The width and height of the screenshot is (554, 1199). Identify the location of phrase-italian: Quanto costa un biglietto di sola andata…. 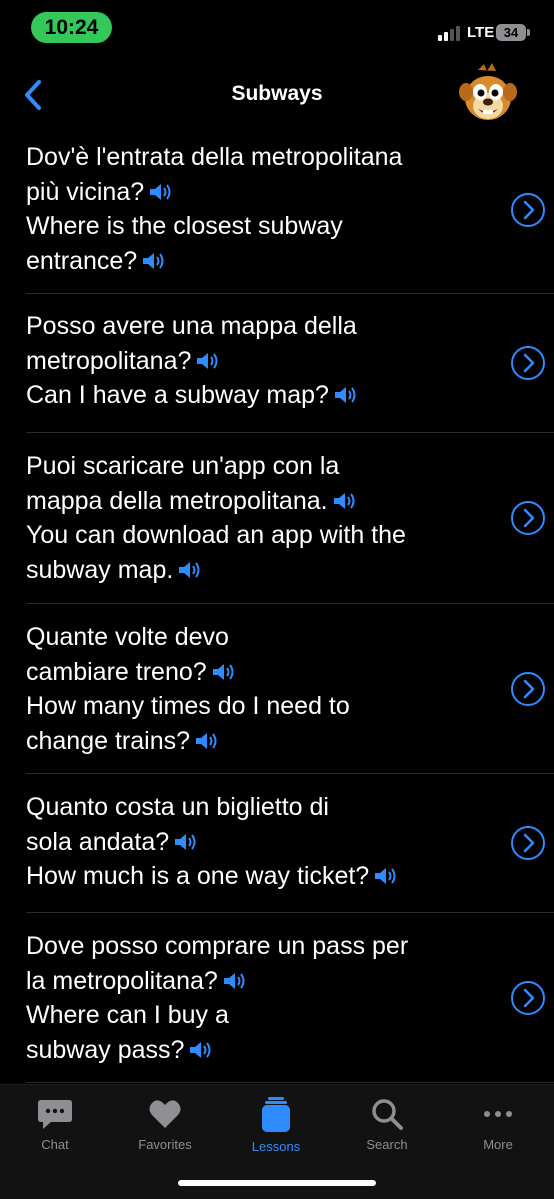
(255, 824).